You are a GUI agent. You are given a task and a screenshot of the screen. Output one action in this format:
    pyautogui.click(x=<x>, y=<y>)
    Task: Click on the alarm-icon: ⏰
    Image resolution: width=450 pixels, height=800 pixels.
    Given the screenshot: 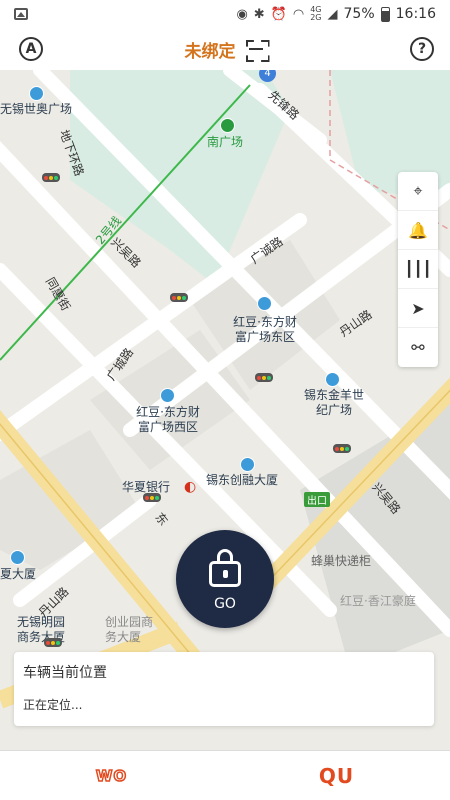 What is the action you would take?
    pyautogui.click(x=278, y=14)
    